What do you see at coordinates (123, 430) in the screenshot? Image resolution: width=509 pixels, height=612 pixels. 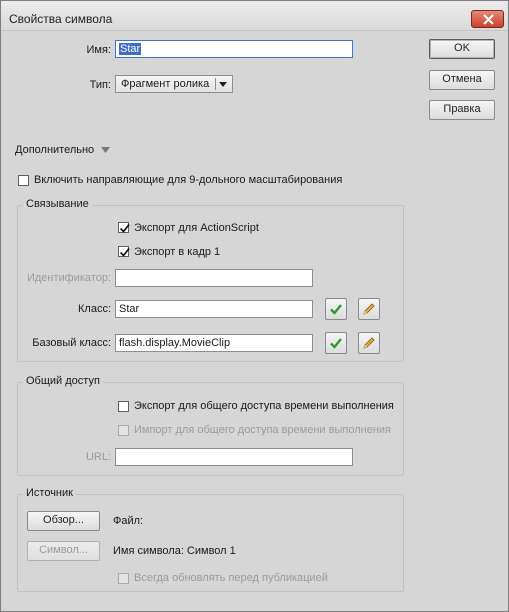 I see `import-runtime-checkbox` at bounding box center [123, 430].